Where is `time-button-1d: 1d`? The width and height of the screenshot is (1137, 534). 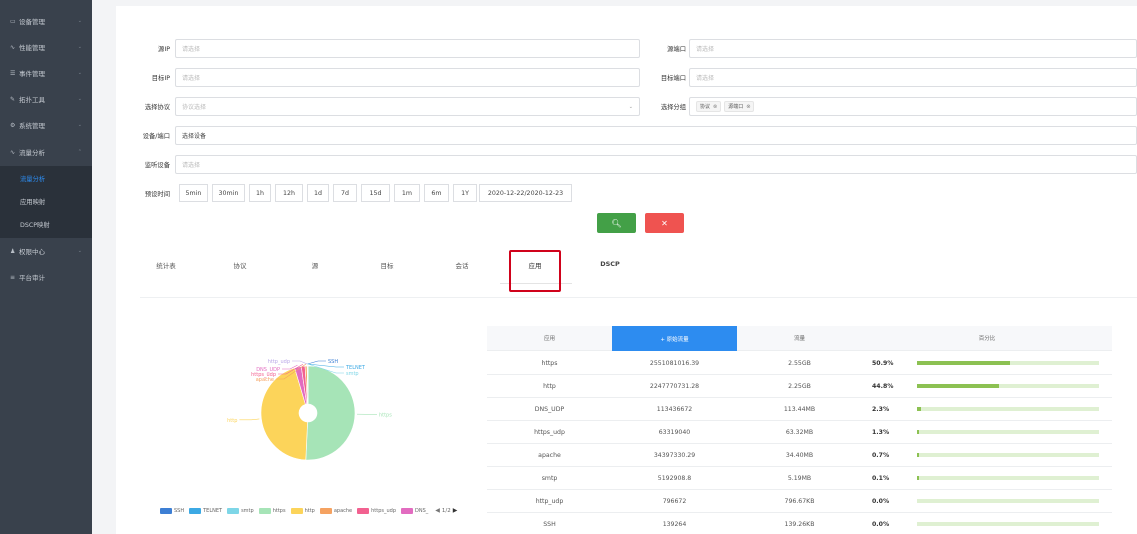 time-button-1d: 1d is located at coordinates (318, 193).